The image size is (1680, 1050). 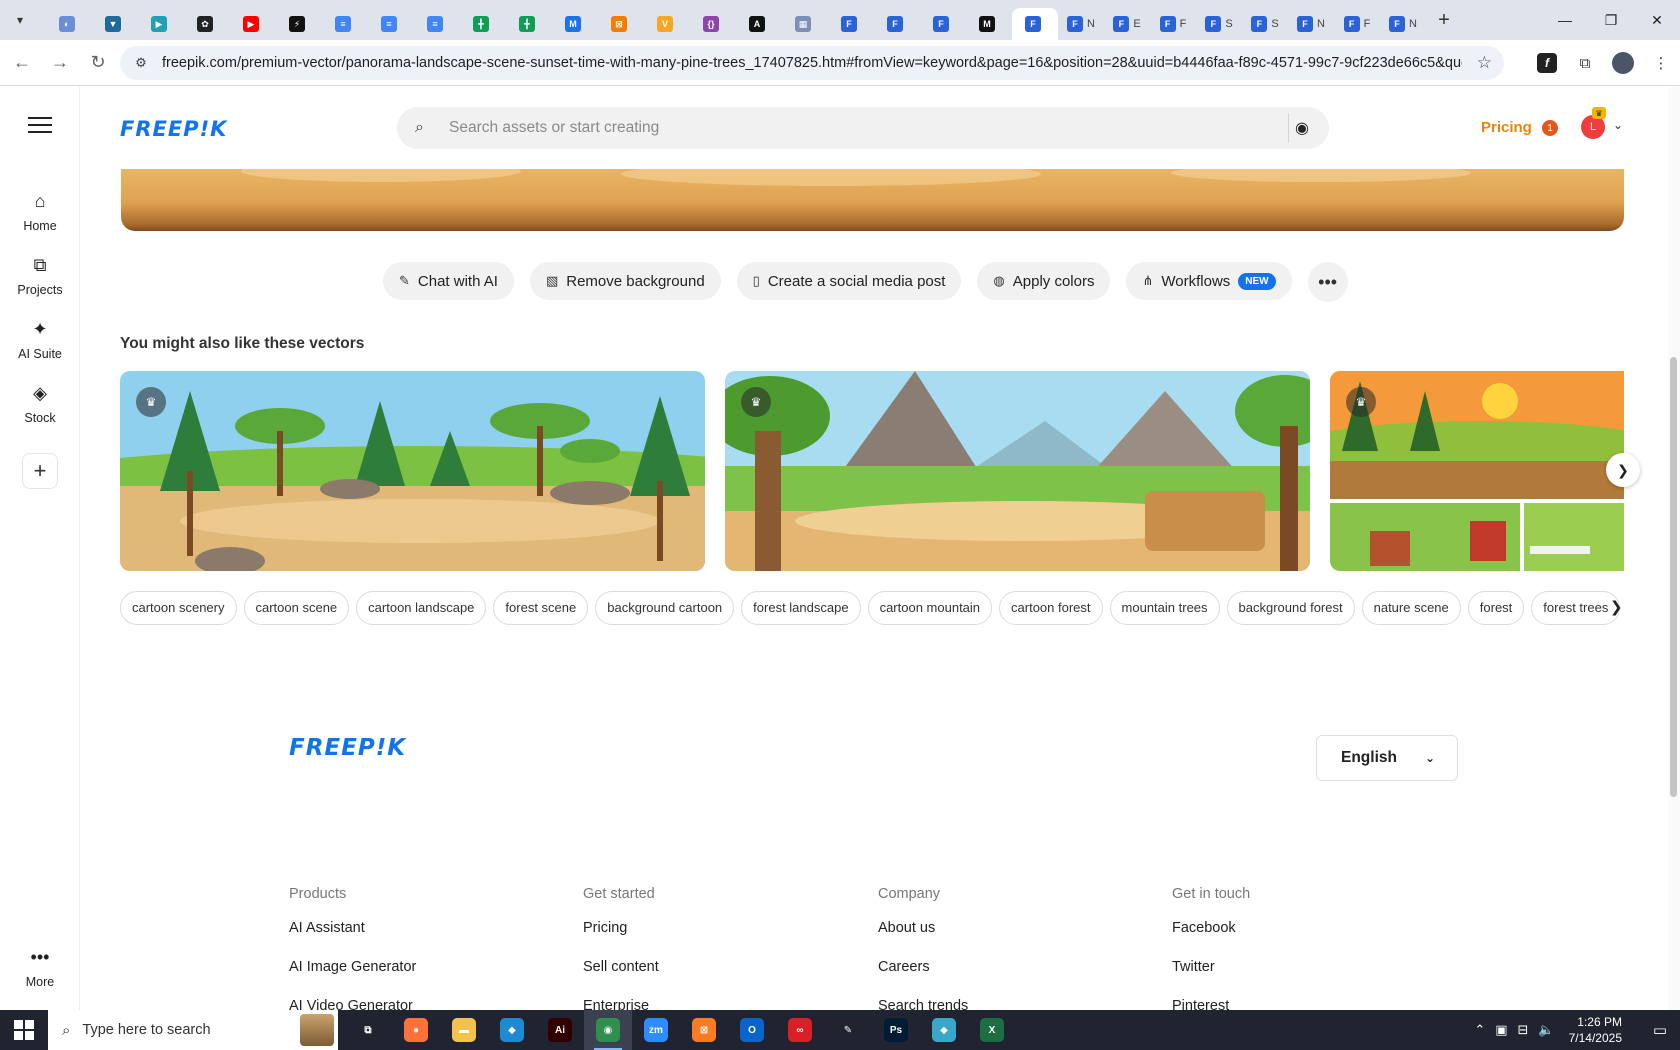 What do you see at coordinates (923, 978) in the screenshot?
I see `footer-link: Careers` at bounding box center [923, 978].